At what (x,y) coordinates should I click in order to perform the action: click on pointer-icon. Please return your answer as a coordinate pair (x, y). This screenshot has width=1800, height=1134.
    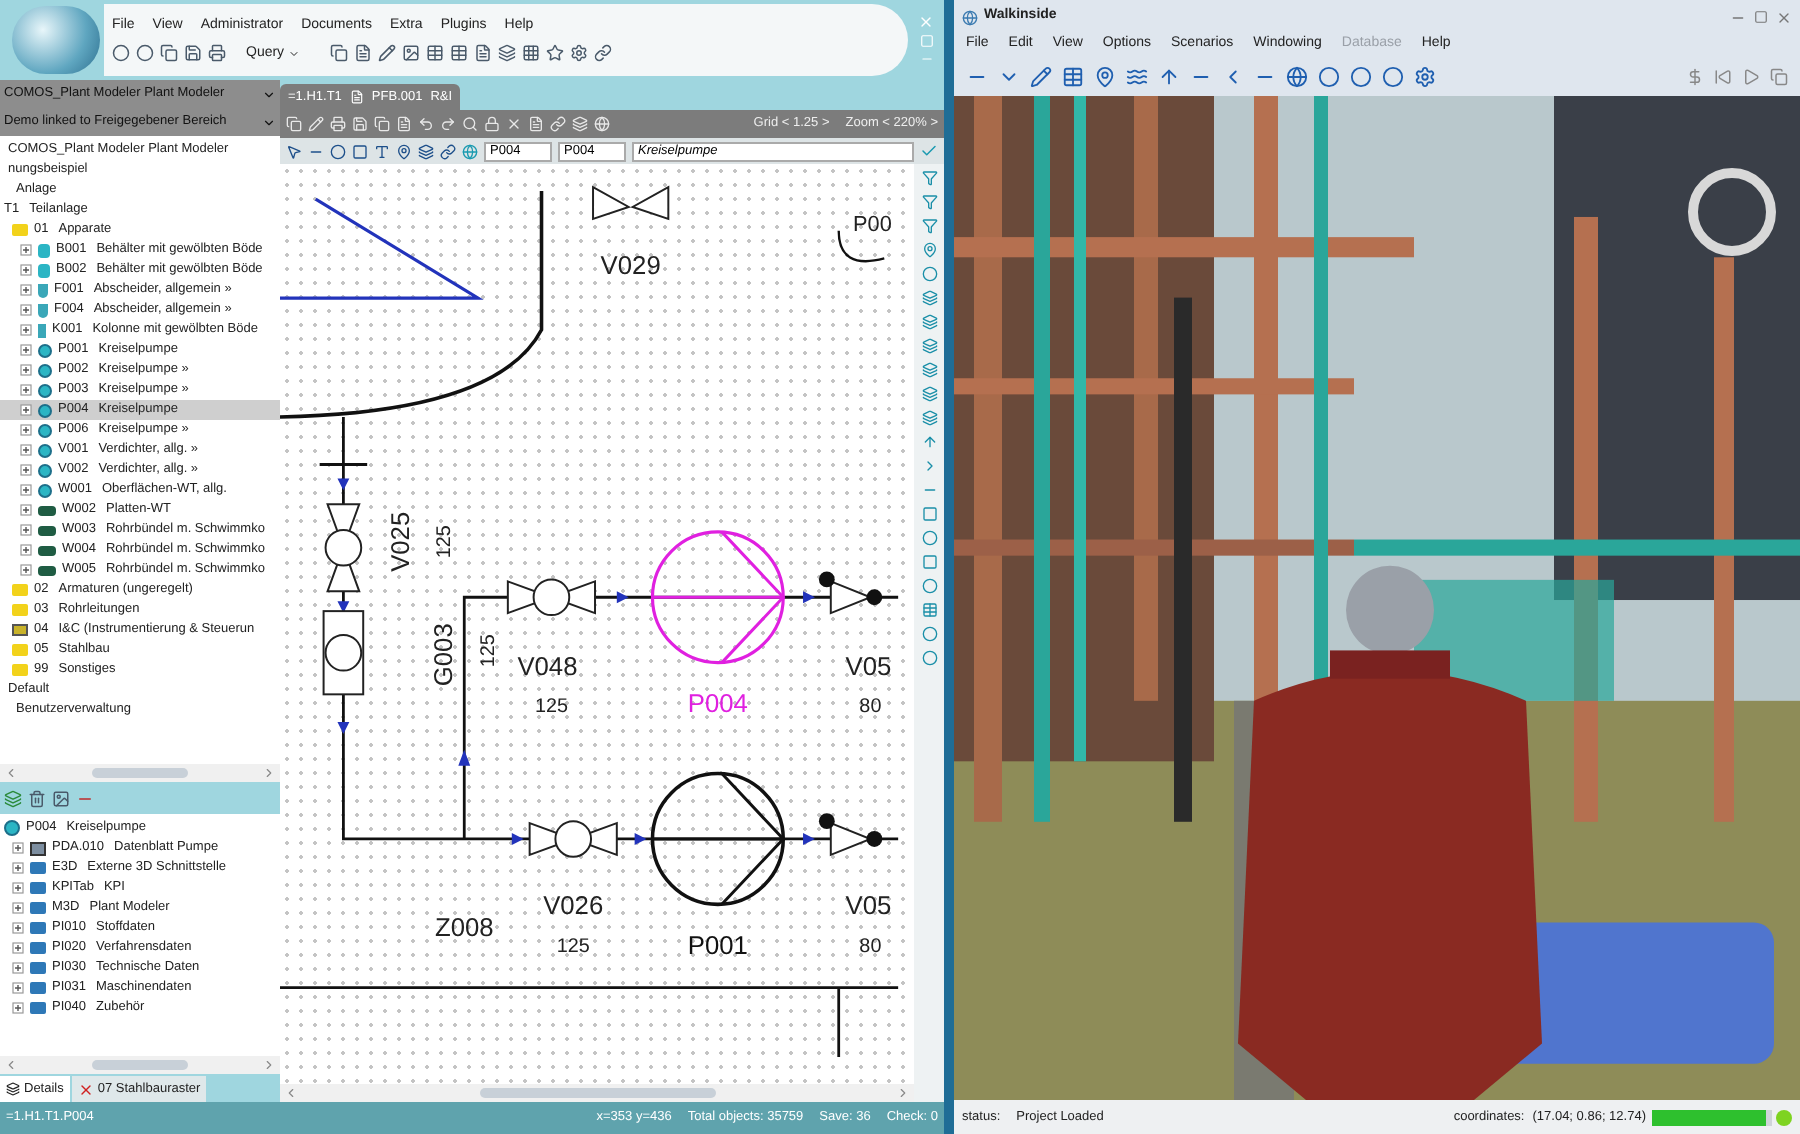
    Looking at the image, I should click on (294, 151).